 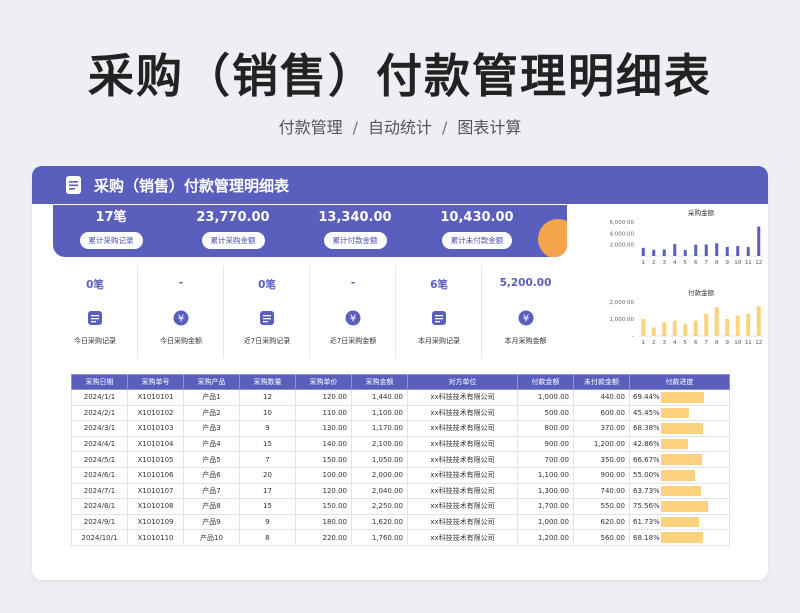 I want to click on column-header: 采购单号, so click(x=155, y=382).